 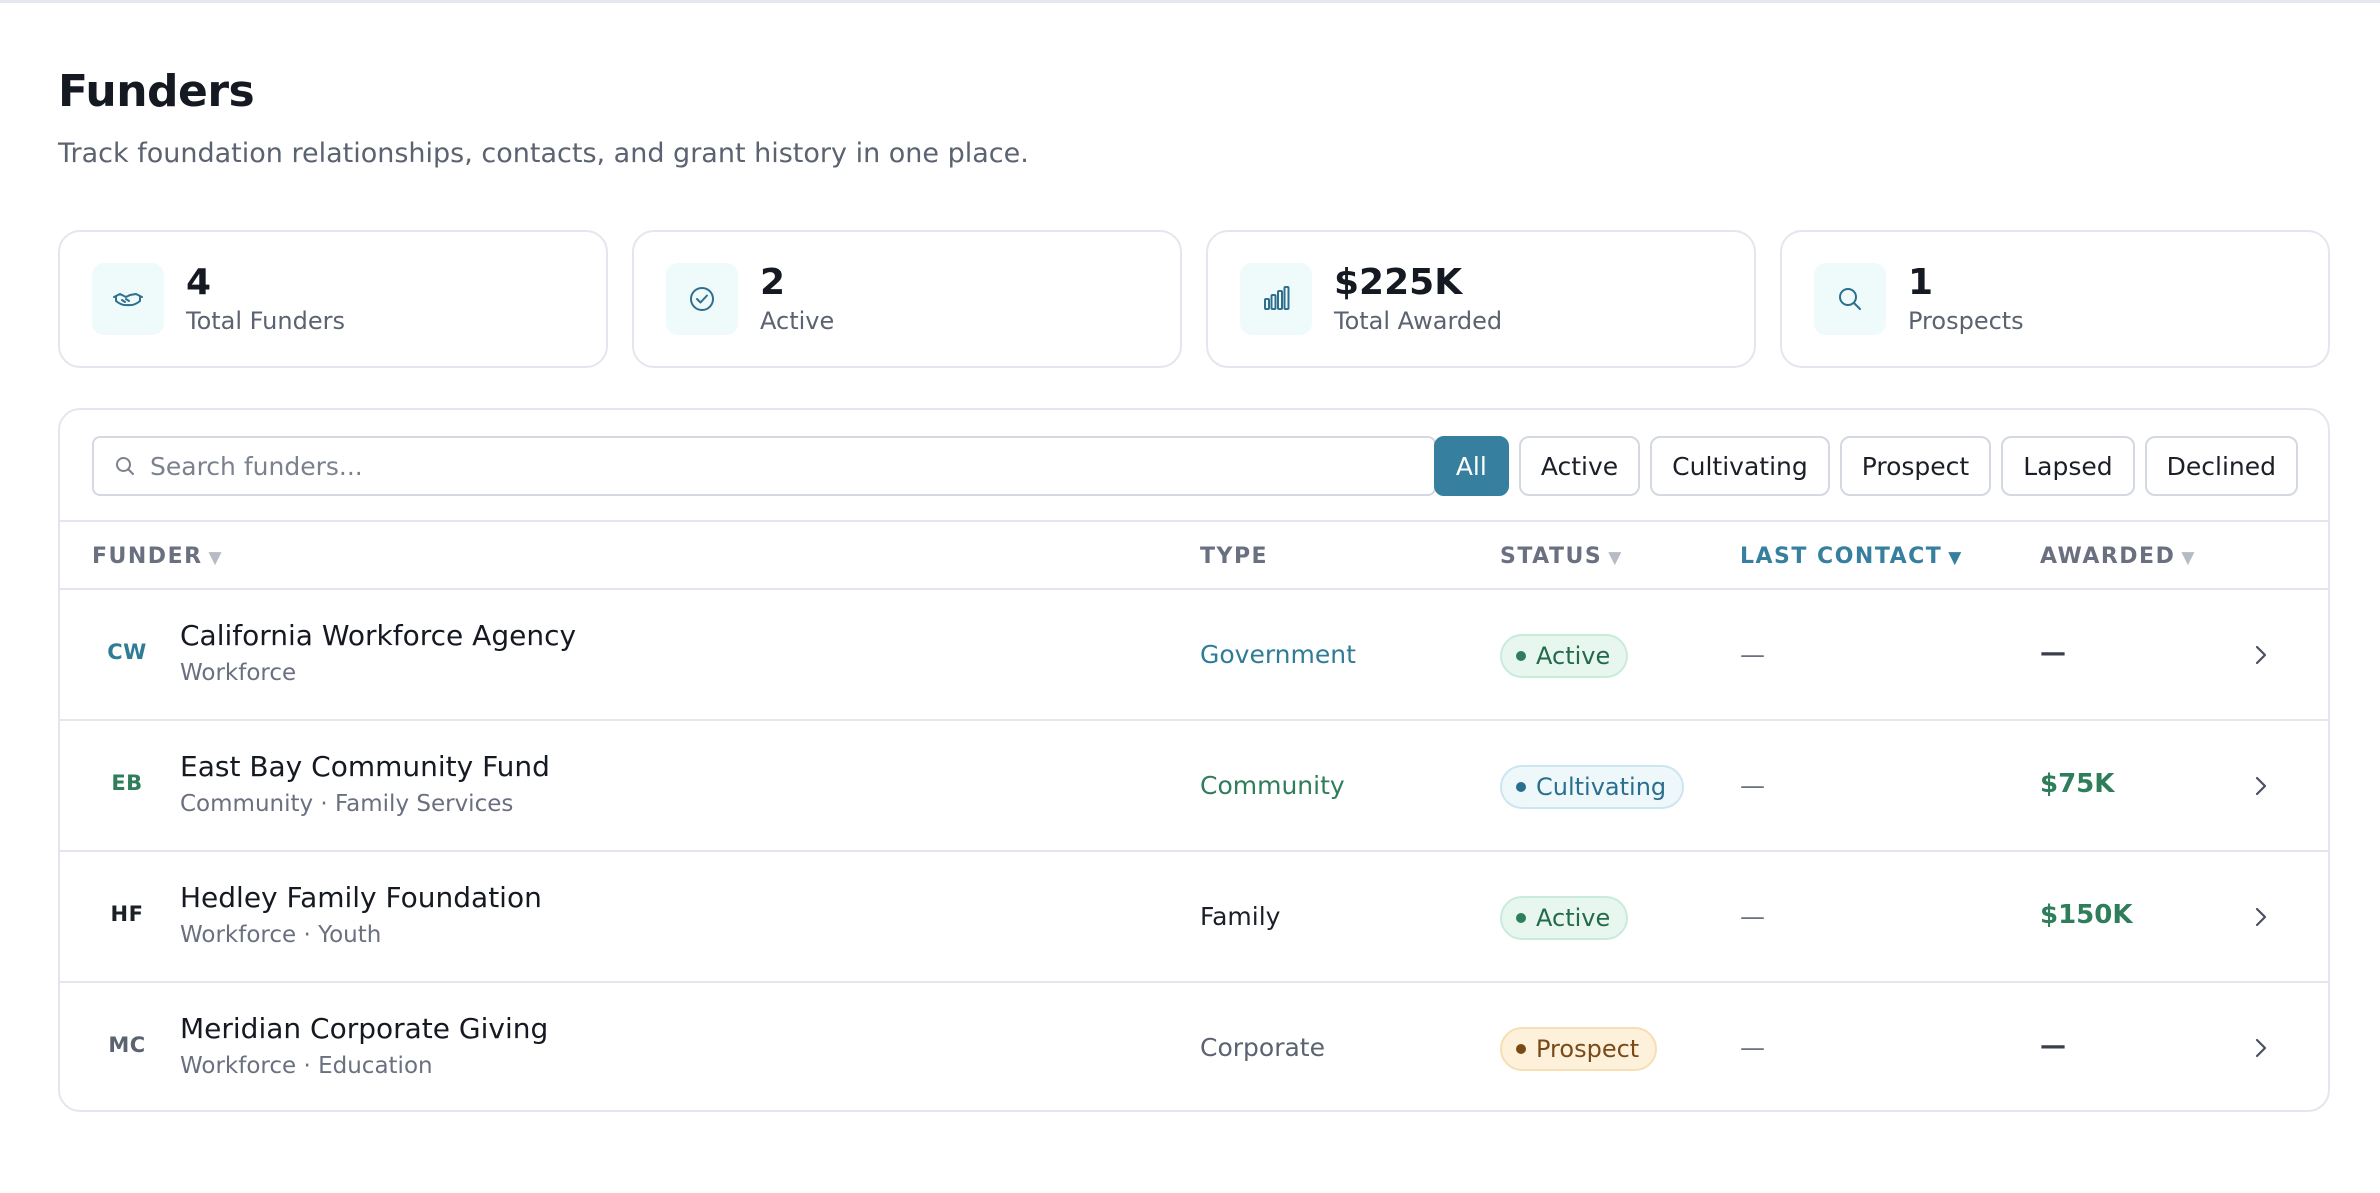 What do you see at coordinates (1579, 466) in the screenshot?
I see `filter-active-button: Active` at bounding box center [1579, 466].